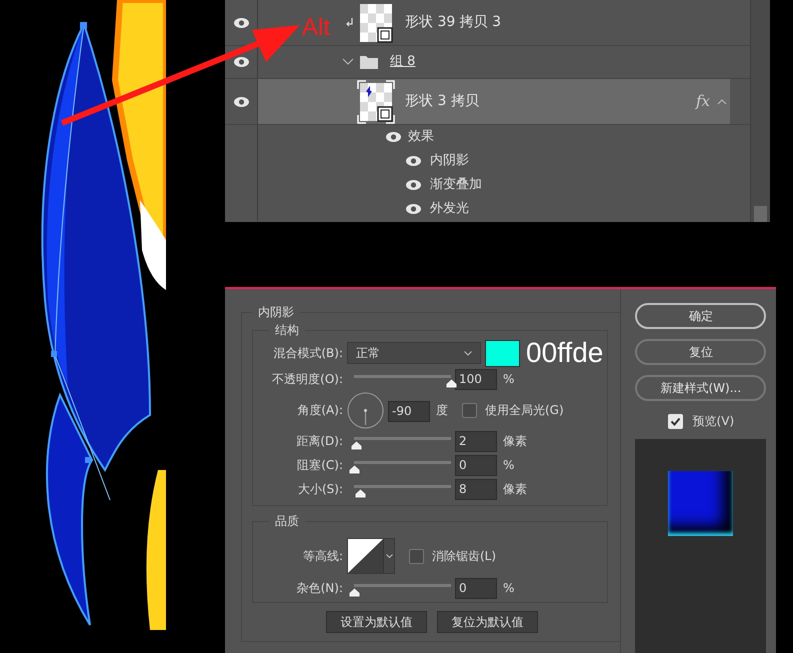 The height and width of the screenshot is (653, 793). What do you see at coordinates (453, 22) in the screenshot?
I see `layer-name: 形状 39 拷贝 3` at bounding box center [453, 22].